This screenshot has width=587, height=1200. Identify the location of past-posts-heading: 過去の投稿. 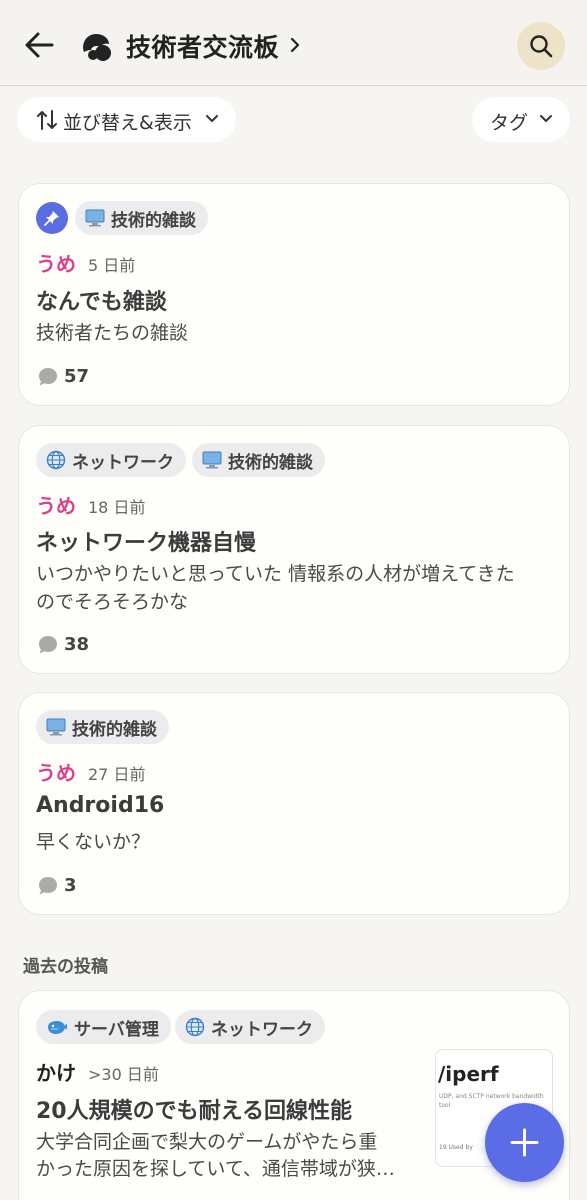
(65, 967).